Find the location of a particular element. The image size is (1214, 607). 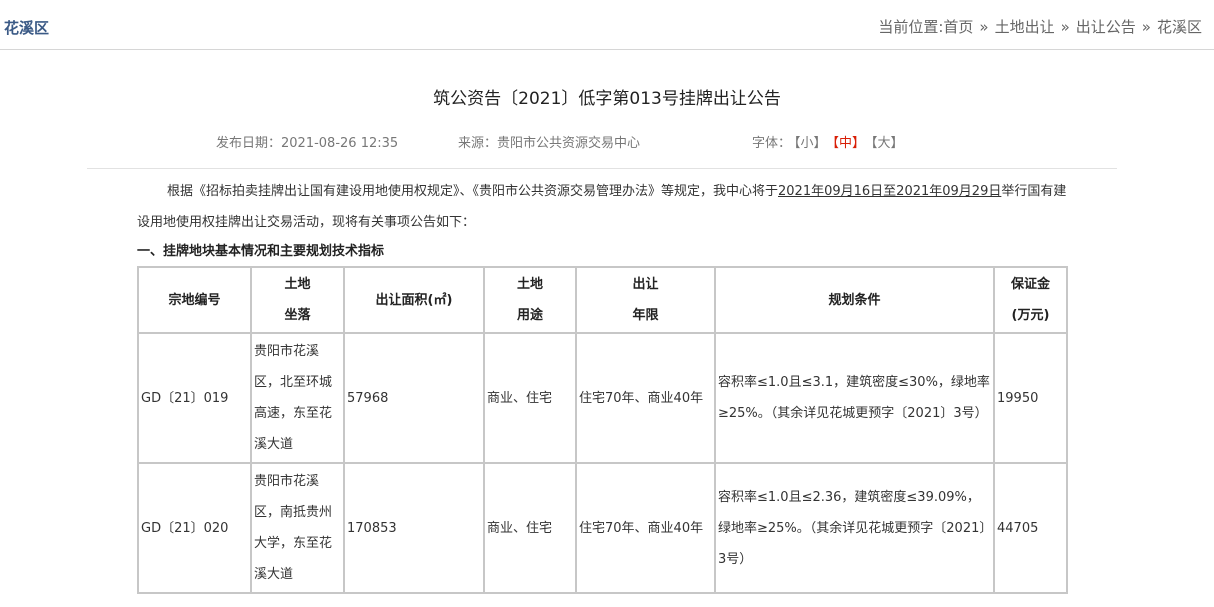

section-heading: 一、挂牌地块基本情况和主要规划技术指标 is located at coordinates (261, 251).